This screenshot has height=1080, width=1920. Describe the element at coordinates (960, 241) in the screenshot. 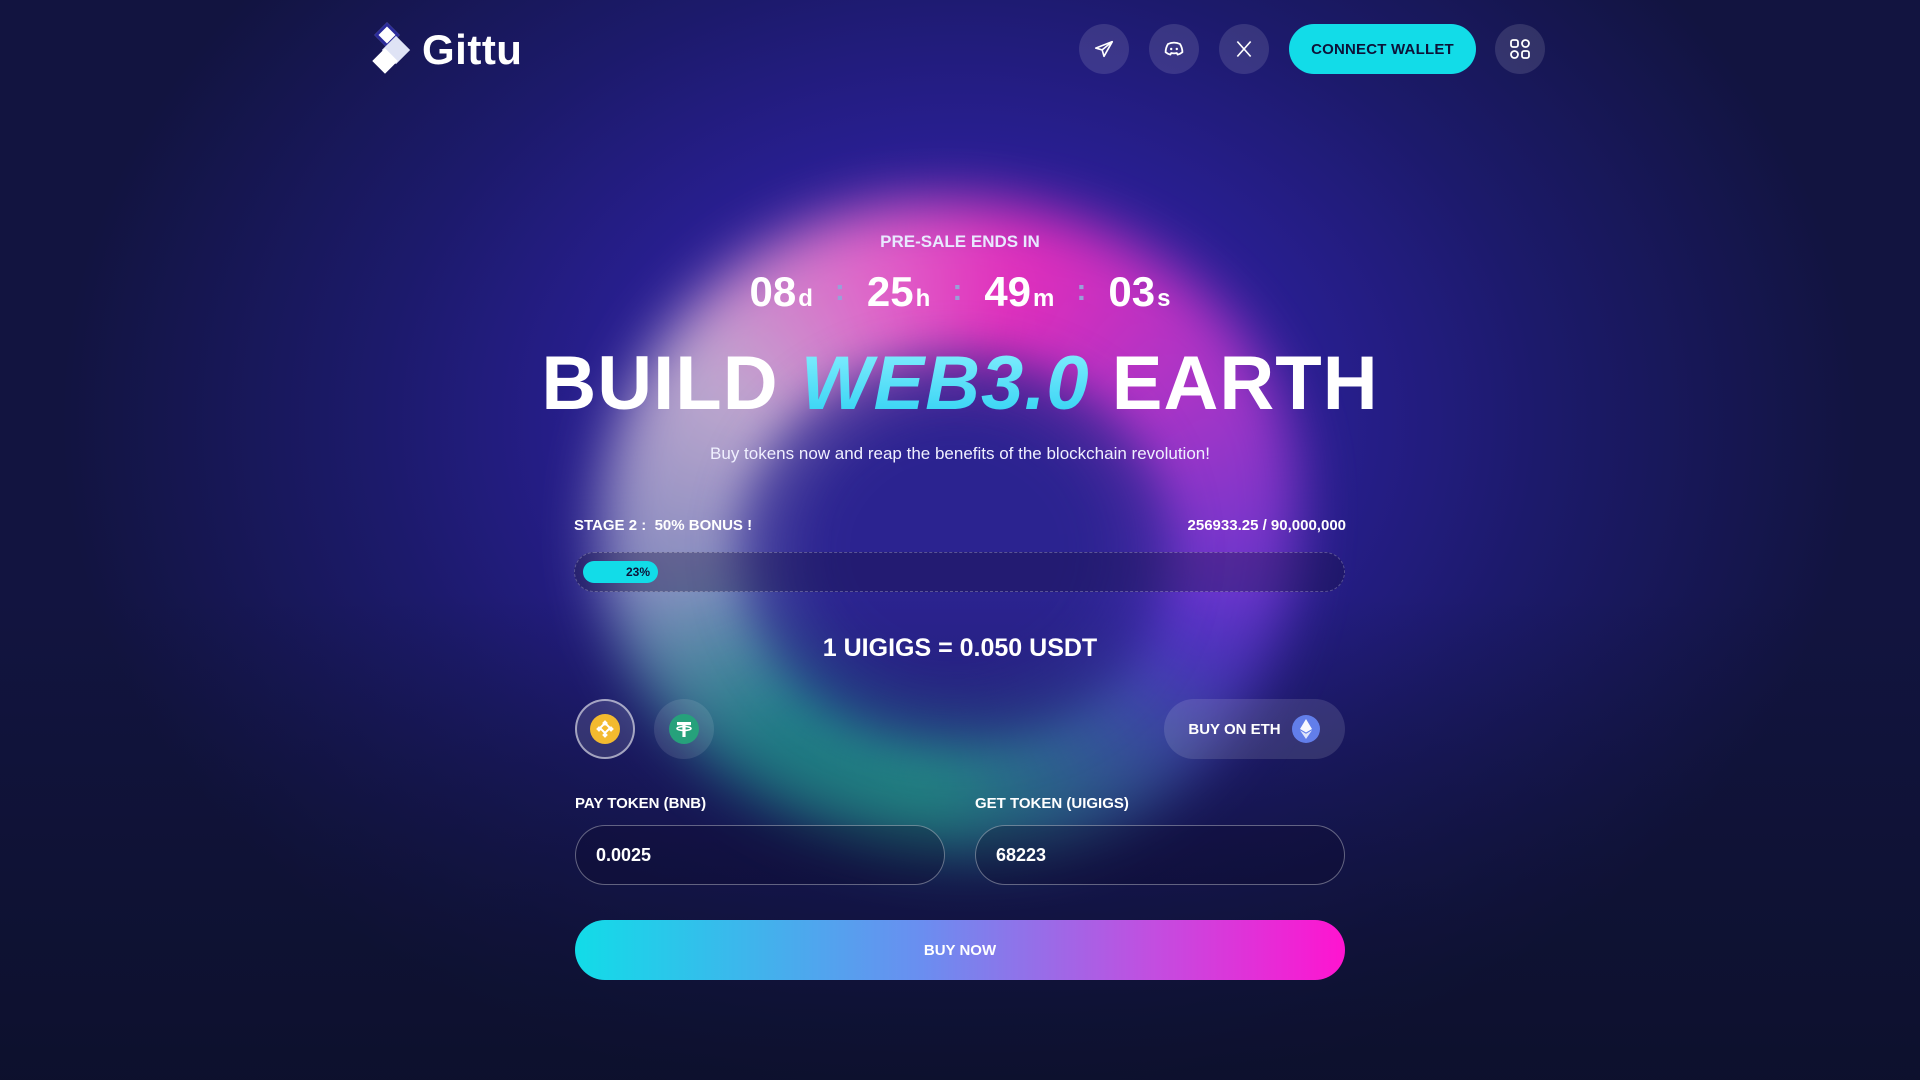

I see `presale-label: PRE-SALE ENDS IN` at that location.